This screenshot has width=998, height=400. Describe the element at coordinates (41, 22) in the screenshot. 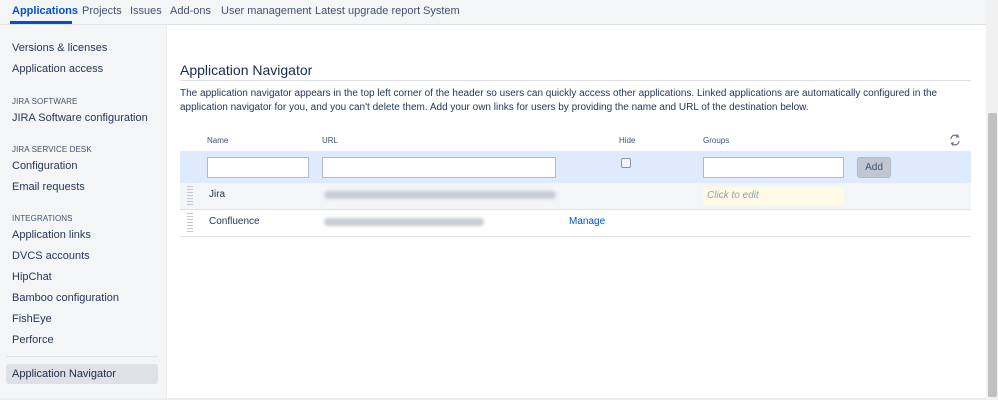

I see `active-tab-indicator` at that location.